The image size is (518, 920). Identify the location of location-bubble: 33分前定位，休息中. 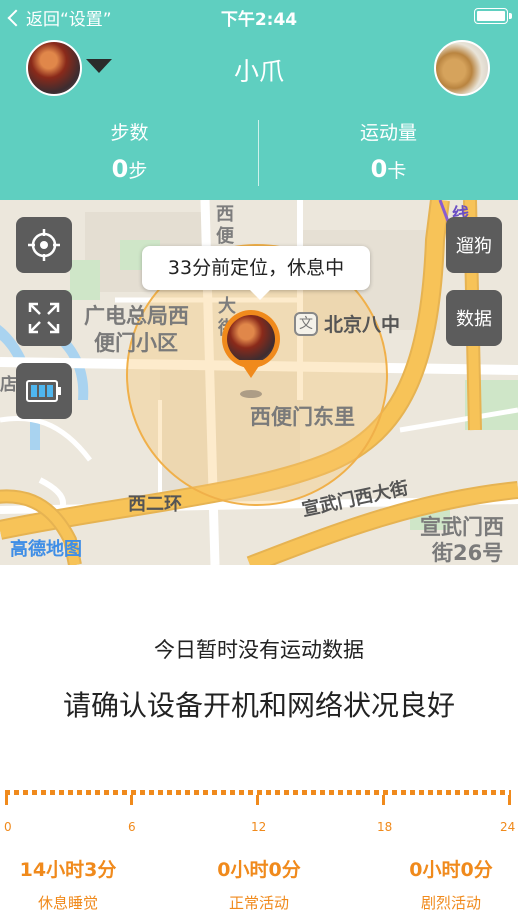
(256, 273).